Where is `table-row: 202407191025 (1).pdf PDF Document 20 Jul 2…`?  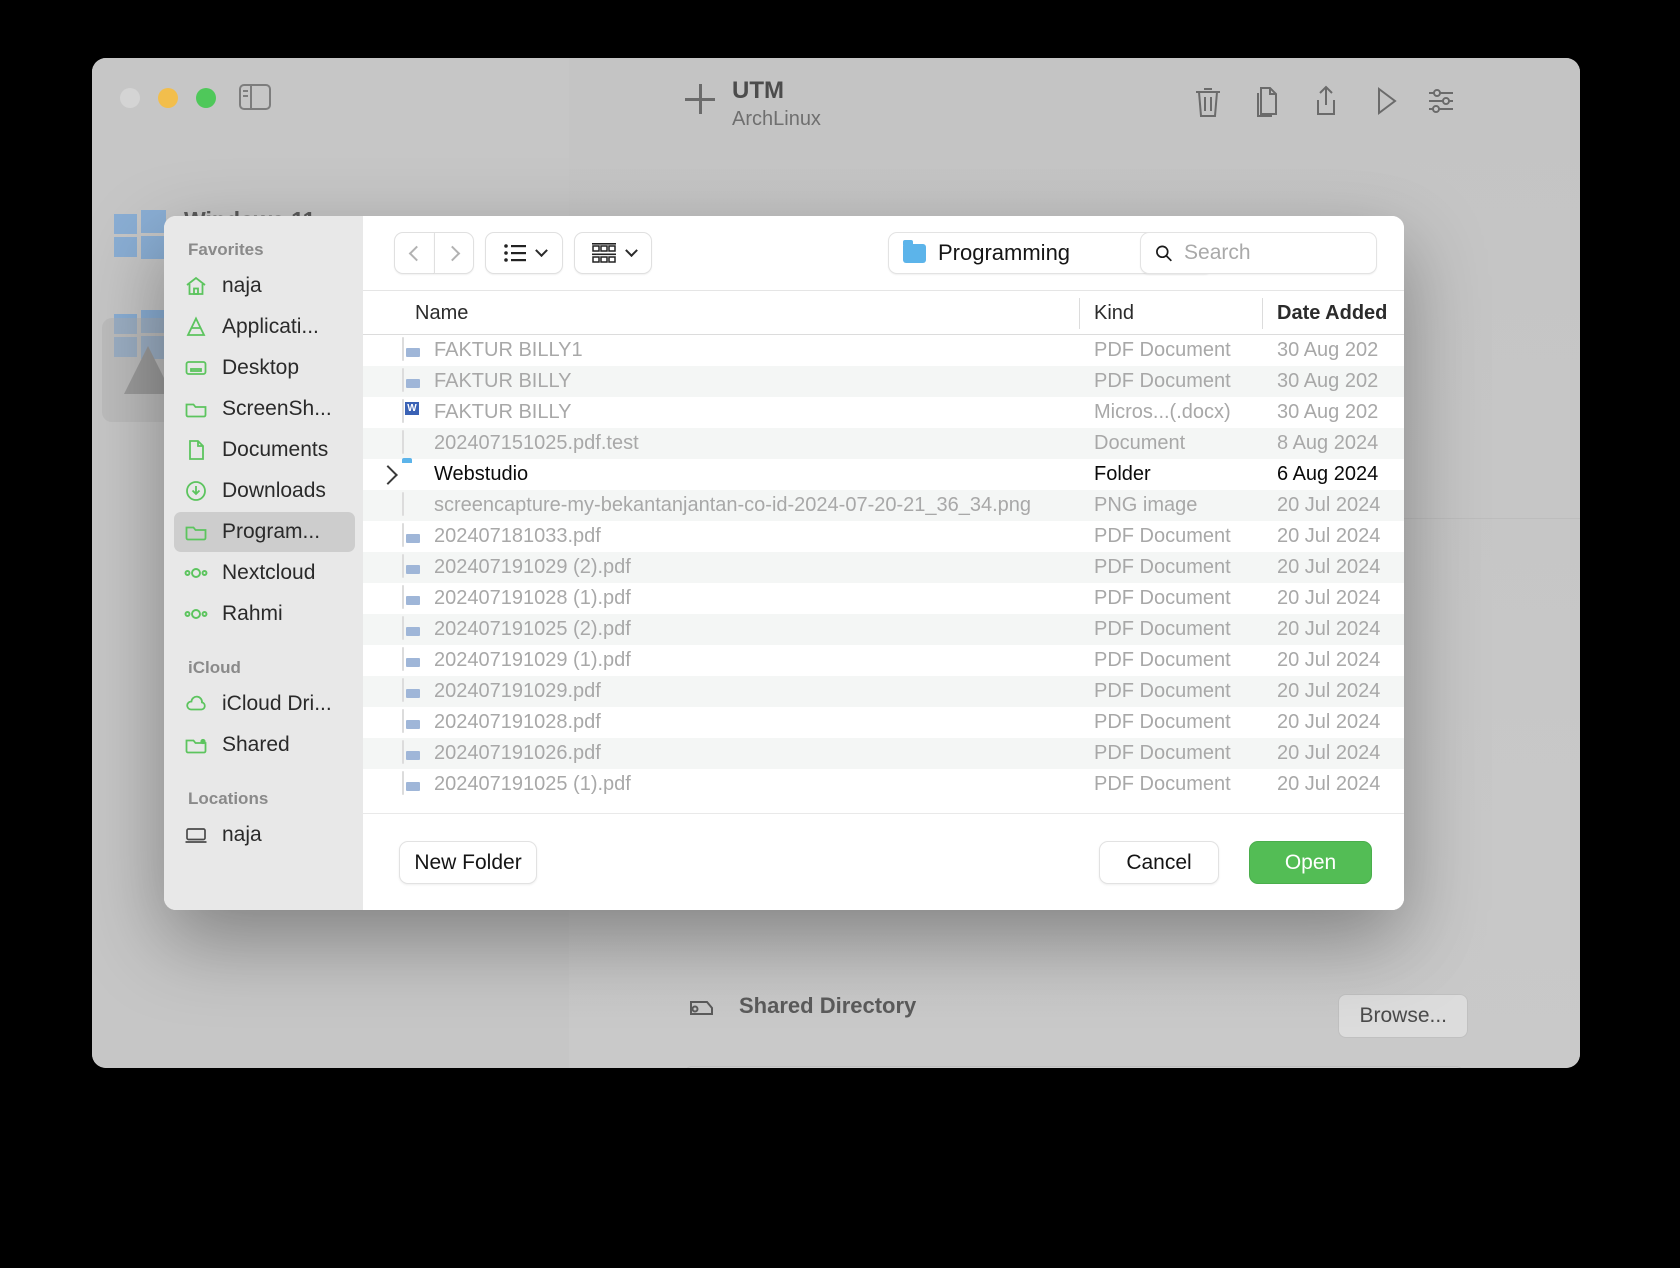 table-row: 202407191025 (1).pdf PDF Document 20 Jul 2… is located at coordinates (883, 784).